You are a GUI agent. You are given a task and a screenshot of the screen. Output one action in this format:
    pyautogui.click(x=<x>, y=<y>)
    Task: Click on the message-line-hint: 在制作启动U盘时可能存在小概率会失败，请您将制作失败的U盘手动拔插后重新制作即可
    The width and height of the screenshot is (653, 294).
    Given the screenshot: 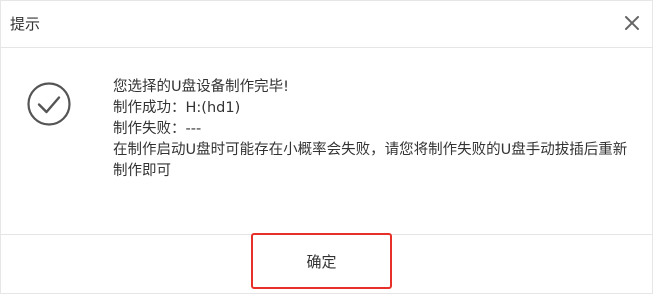 What is the action you would take?
    pyautogui.click(x=370, y=160)
    